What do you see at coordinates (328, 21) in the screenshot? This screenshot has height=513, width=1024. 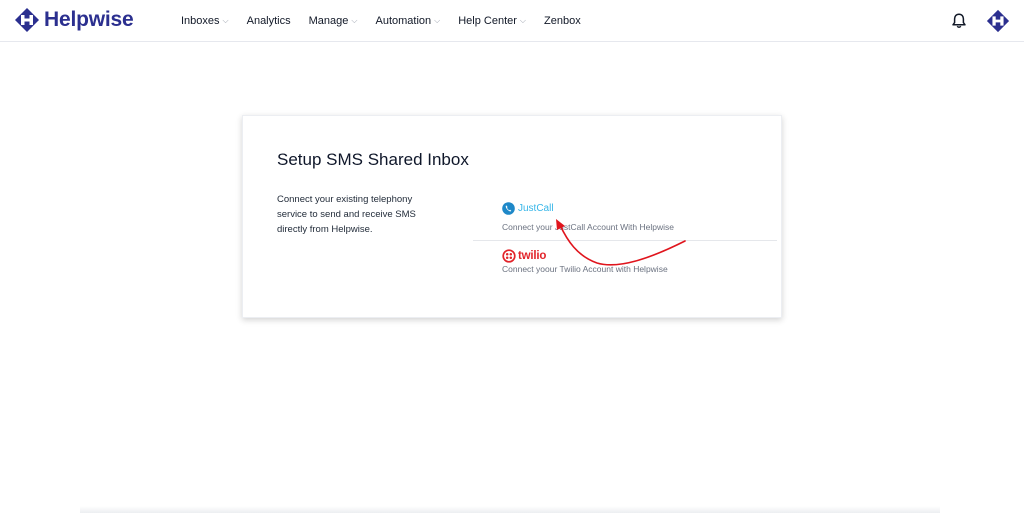 I see `nav-item-label: Manage` at bounding box center [328, 21].